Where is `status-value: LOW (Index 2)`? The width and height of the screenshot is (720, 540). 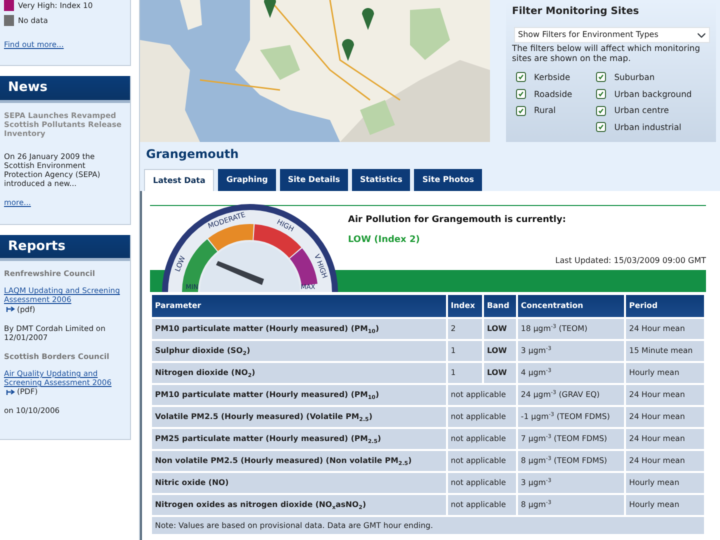 status-value: LOW (Index 2) is located at coordinates (384, 240).